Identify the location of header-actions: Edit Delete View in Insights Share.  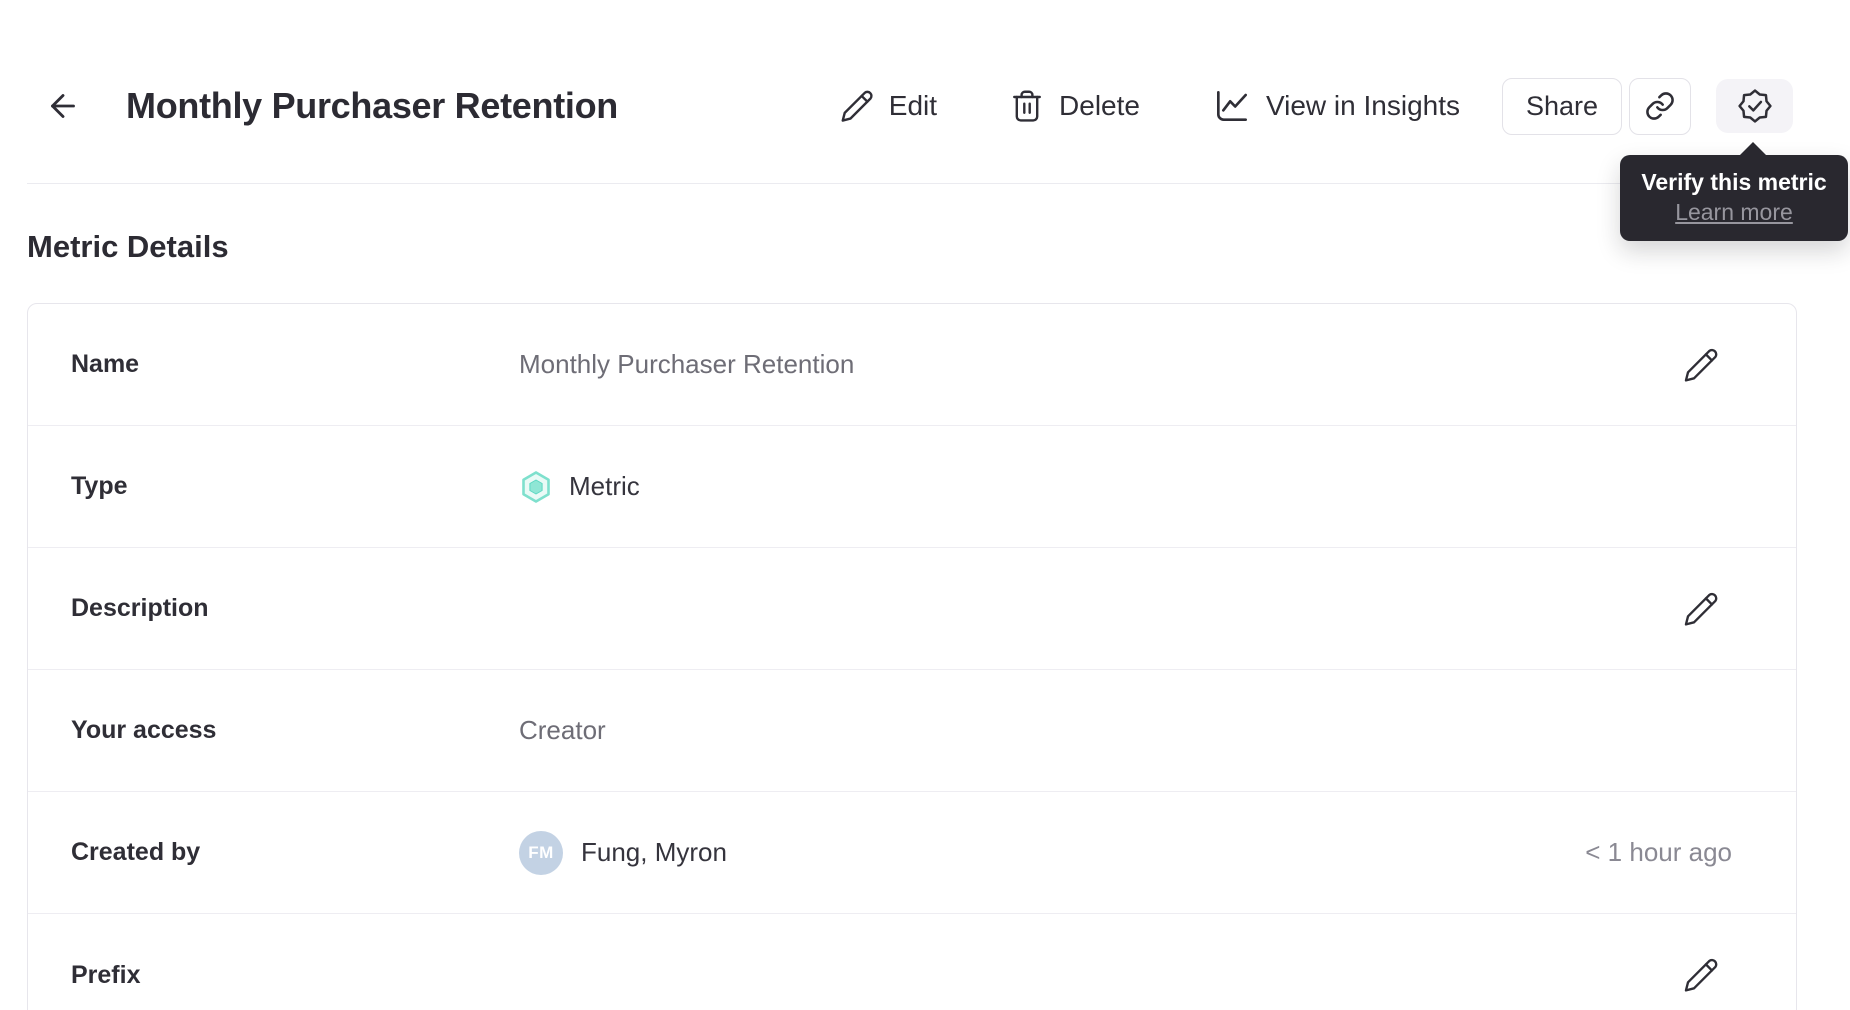
(1316, 106).